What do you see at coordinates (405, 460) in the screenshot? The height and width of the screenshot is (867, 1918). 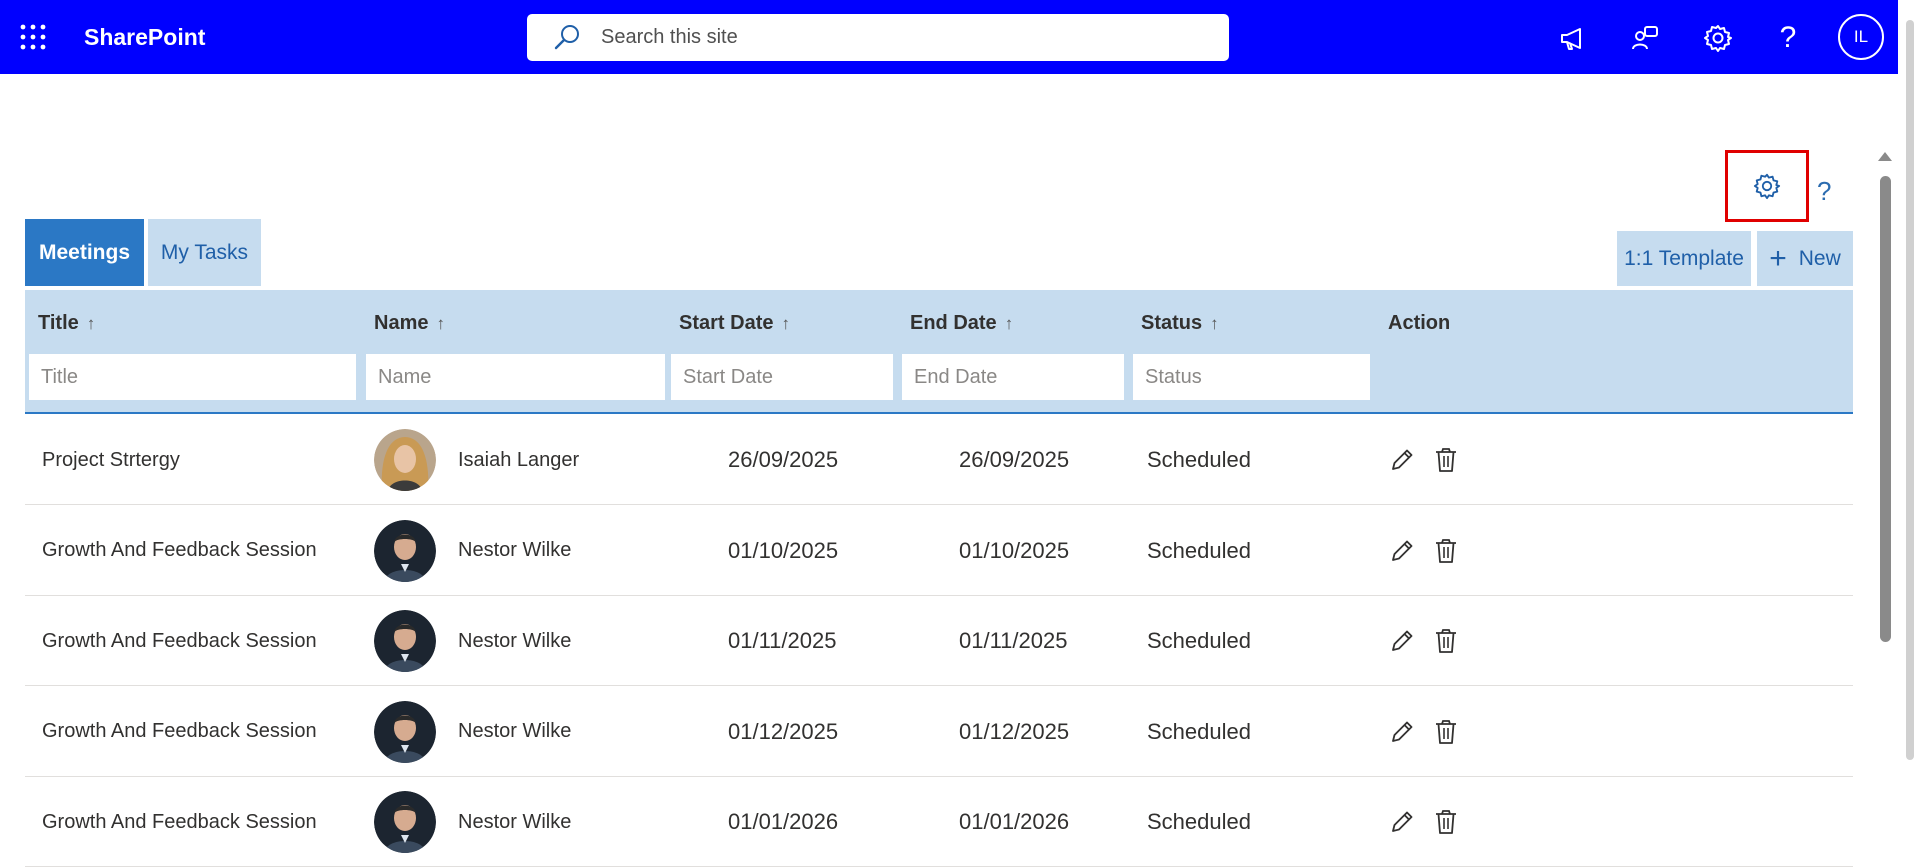 I see `female-avatar` at bounding box center [405, 460].